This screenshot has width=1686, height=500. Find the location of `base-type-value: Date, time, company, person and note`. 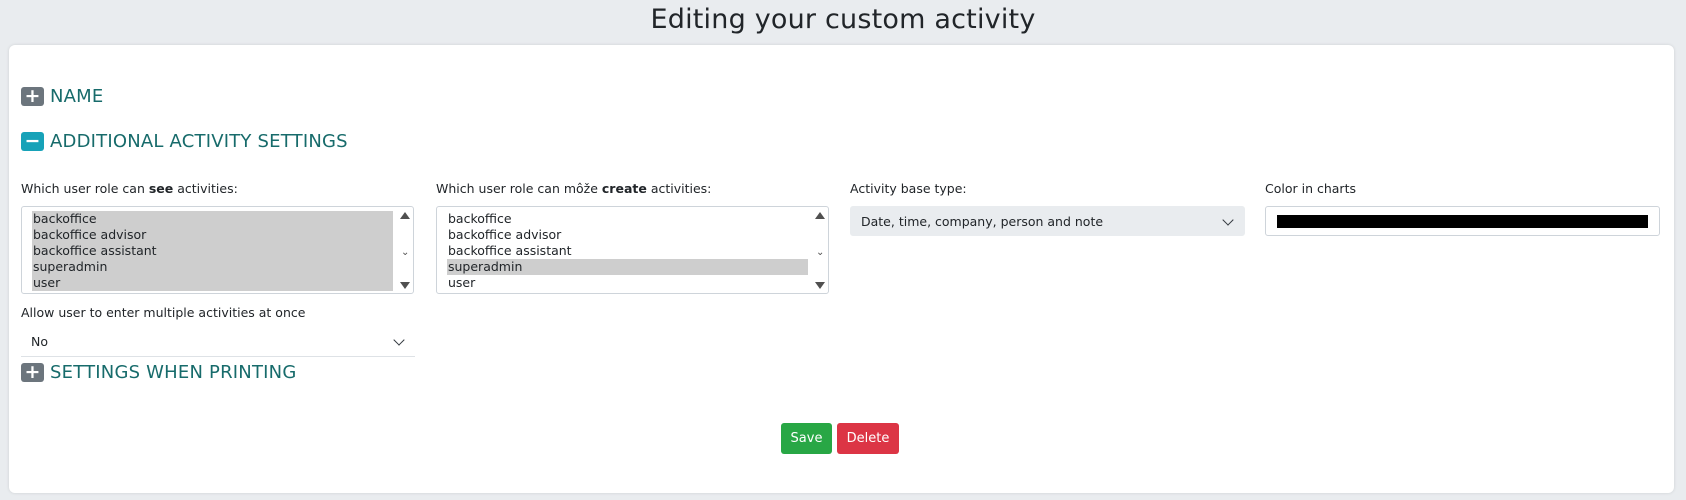

base-type-value: Date, time, company, person and note is located at coordinates (982, 221).